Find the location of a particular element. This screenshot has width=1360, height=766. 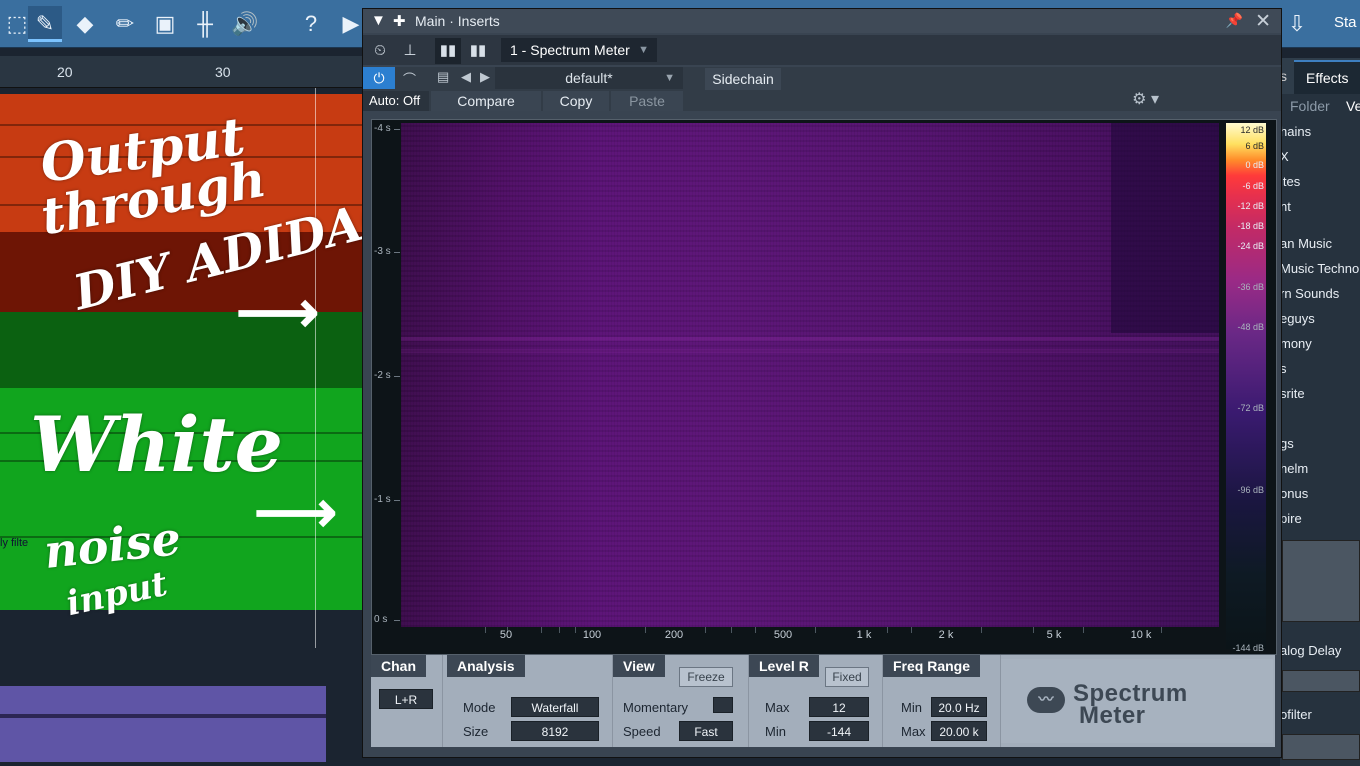

list-item: srite is located at coordinates (1292, 393).